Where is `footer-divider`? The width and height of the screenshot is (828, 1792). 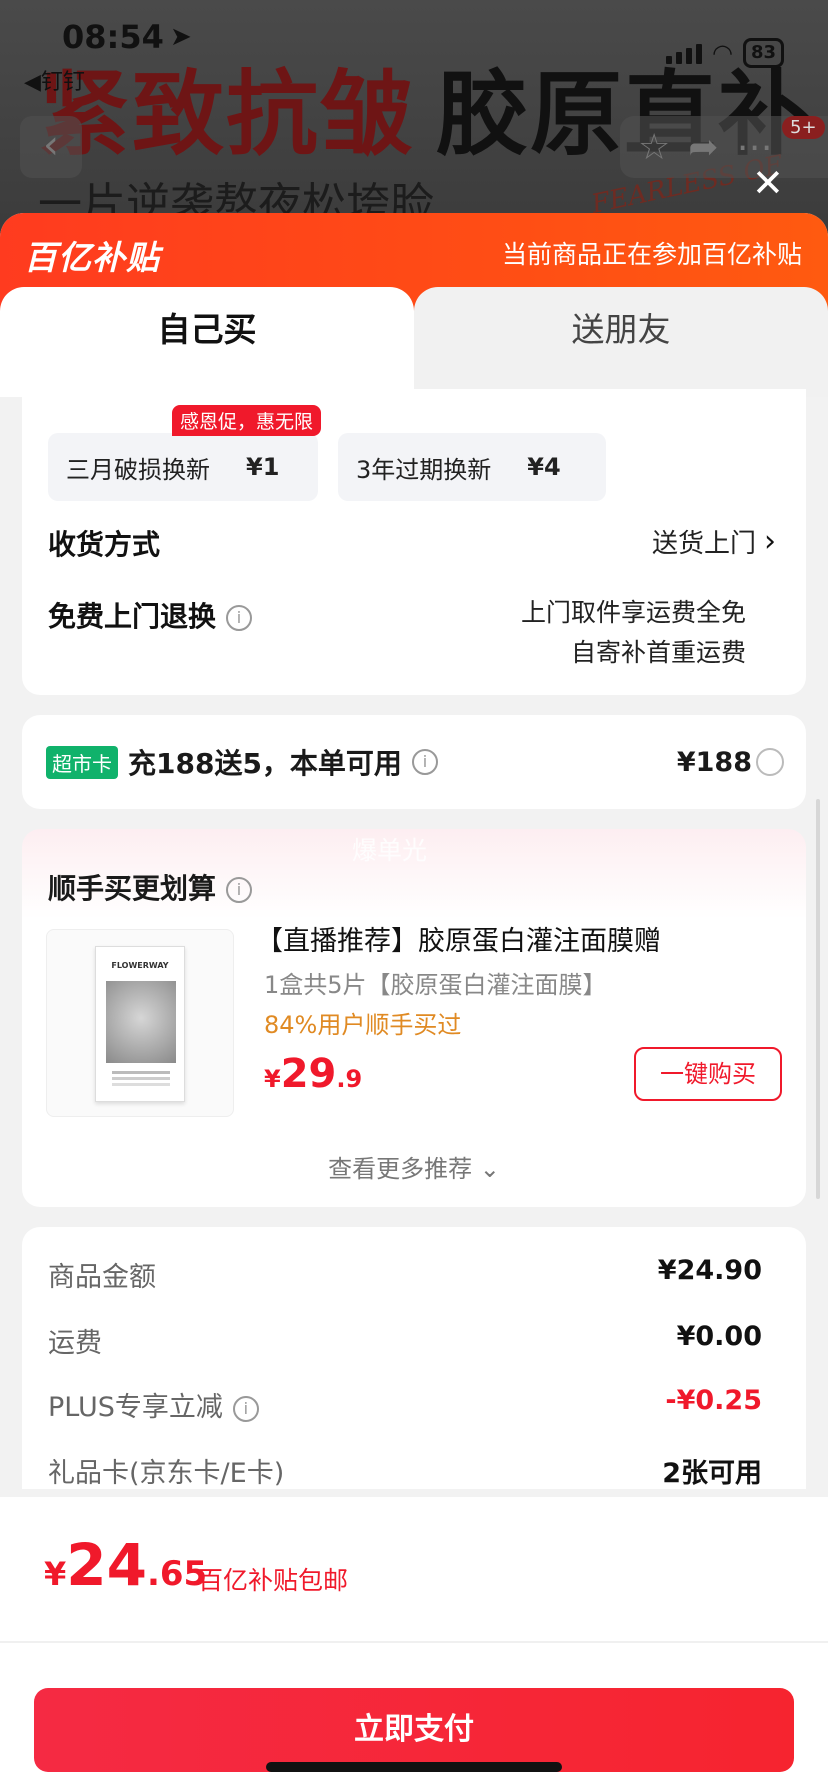
footer-divider is located at coordinates (414, 1642).